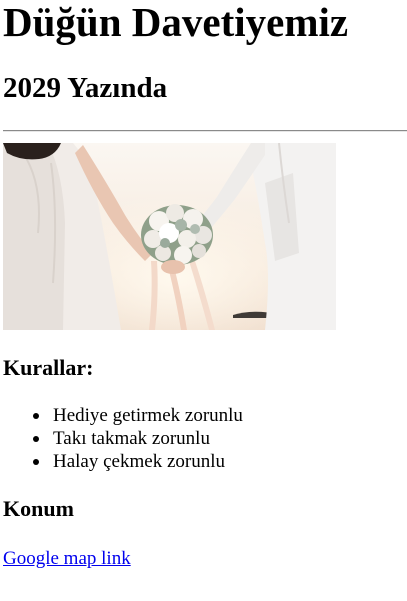 This screenshot has height=601, width=407. What do you see at coordinates (38, 508) in the screenshot?
I see `location-heading: Konum` at bounding box center [38, 508].